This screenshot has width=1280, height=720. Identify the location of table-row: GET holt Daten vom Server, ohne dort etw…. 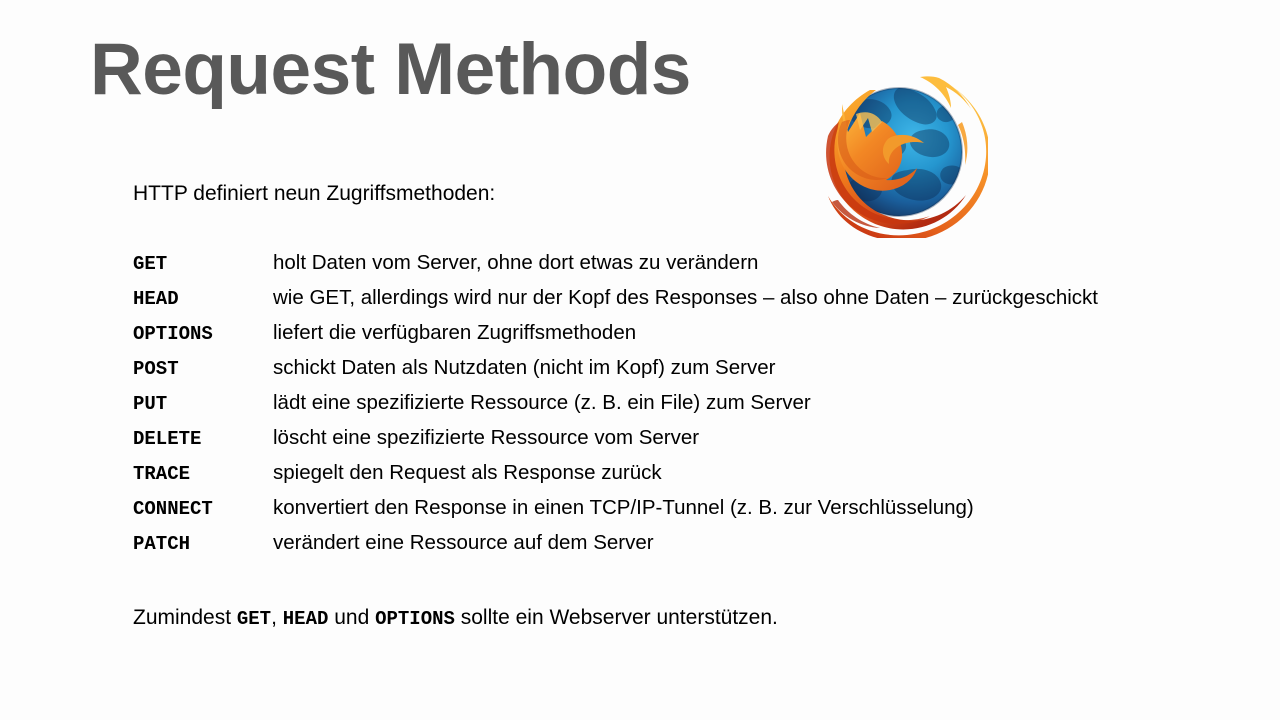
(615, 263).